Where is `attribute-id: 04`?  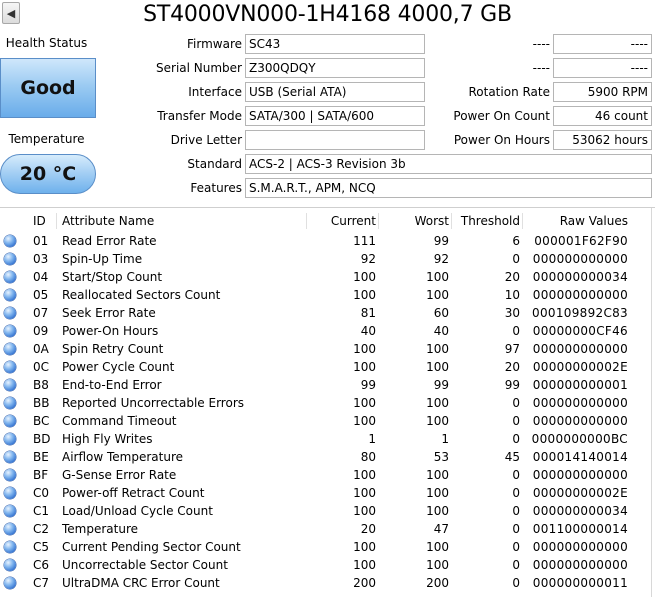 attribute-id: 04 is located at coordinates (41, 277).